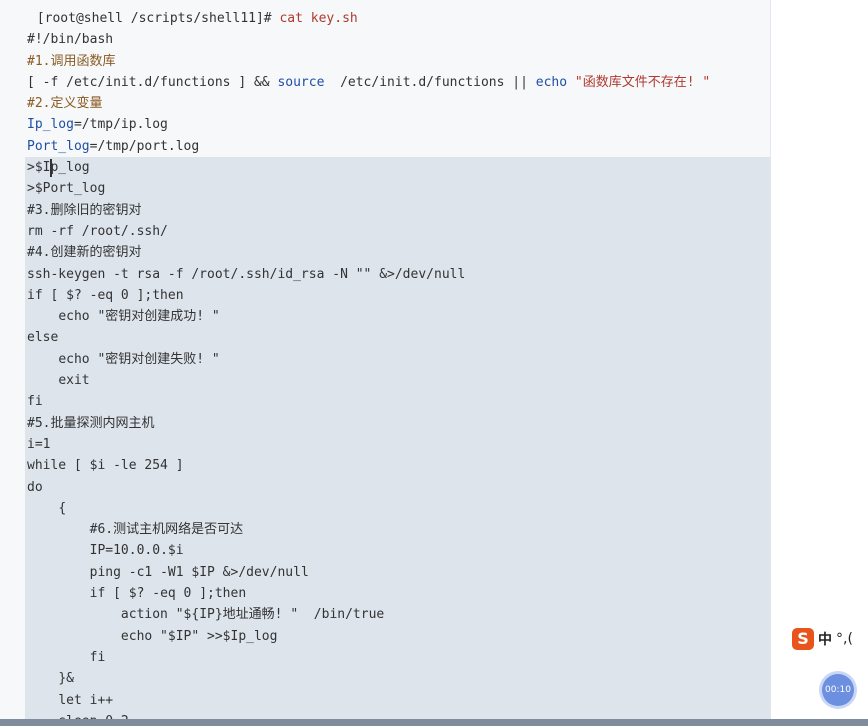 Image resolution: width=868 pixels, height=726 pixels. Describe the element at coordinates (58, 168) in the screenshot. I see `code-token: >$Ip_log` at that location.